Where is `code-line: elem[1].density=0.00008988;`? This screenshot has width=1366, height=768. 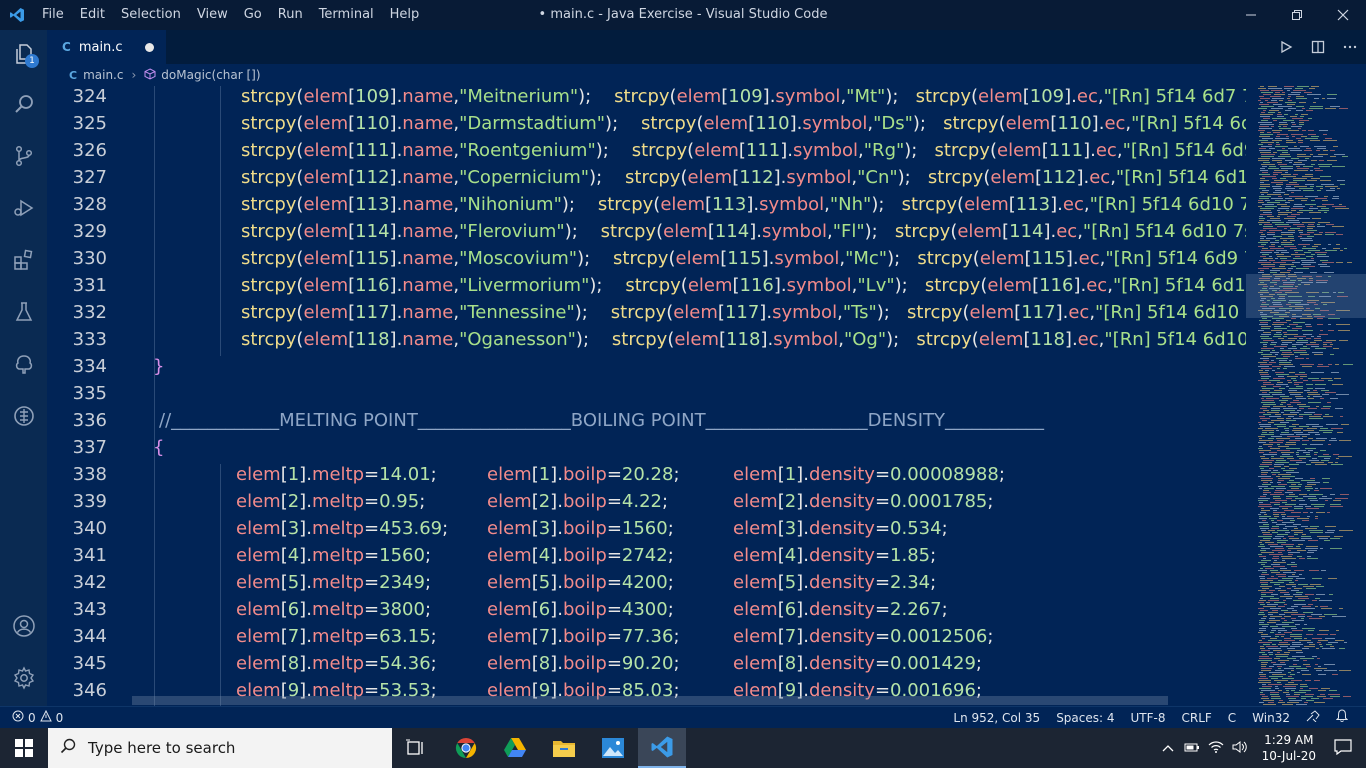 code-line: elem[1].density=0.00008988; is located at coordinates (869, 474).